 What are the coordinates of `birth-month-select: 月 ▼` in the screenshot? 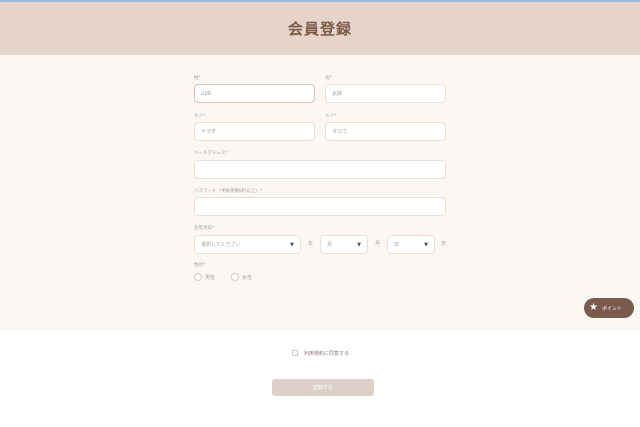 It's located at (344, 244).